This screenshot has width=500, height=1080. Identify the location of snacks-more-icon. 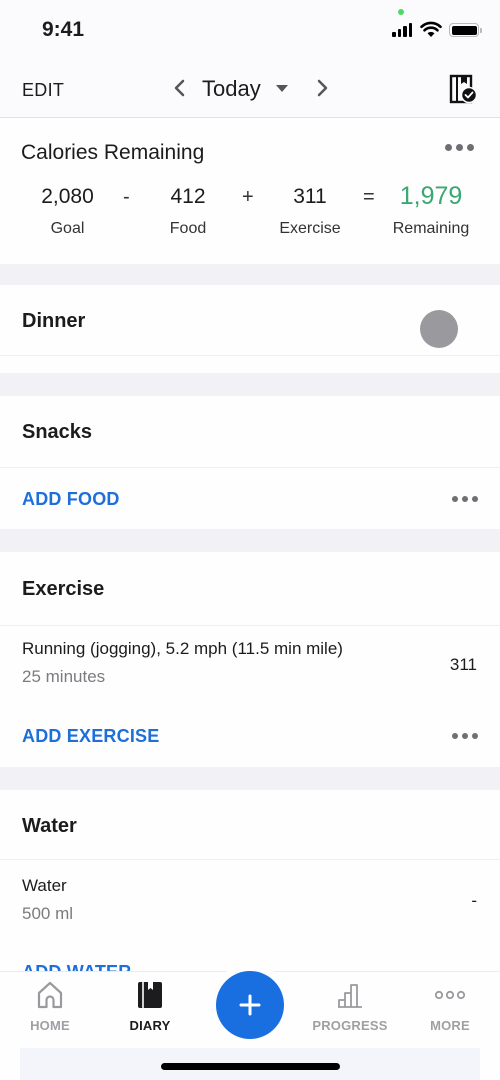
(465, 499).